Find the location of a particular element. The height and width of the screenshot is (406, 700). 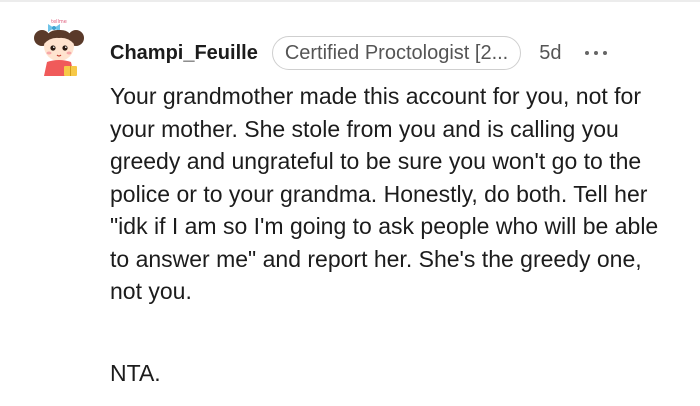

comment-verdict: NTA. is located at coordinates (135, 373).